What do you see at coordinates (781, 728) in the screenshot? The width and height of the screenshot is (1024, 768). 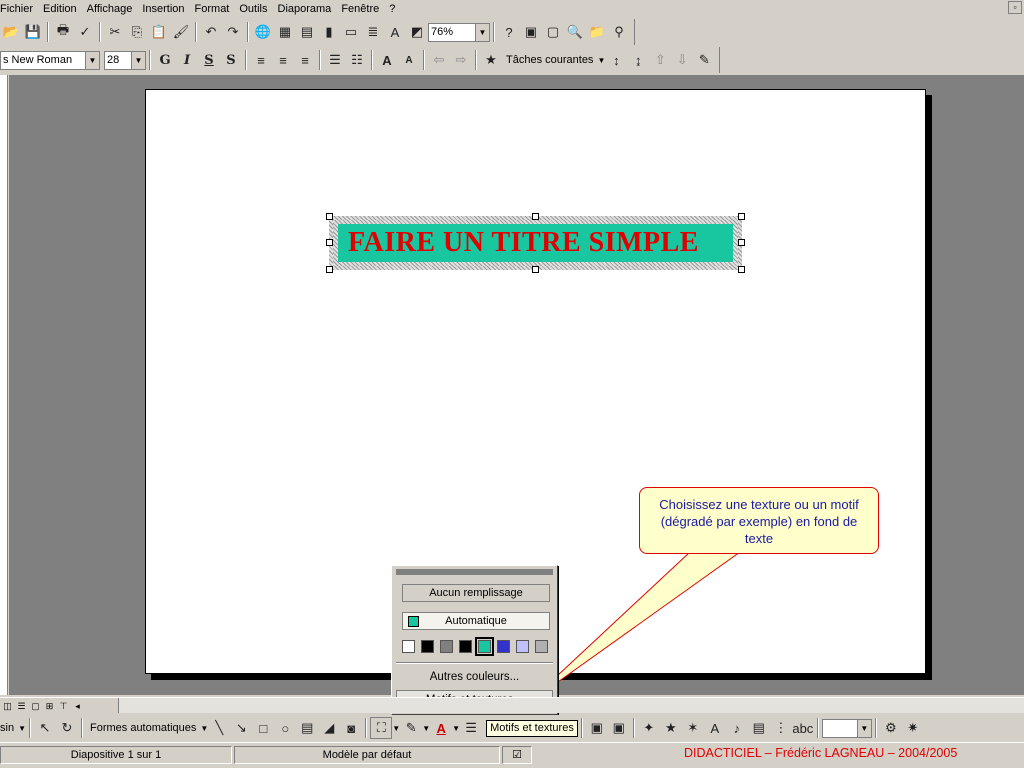 I see `order-icon: ⋮` at bounding box center [781, 728].